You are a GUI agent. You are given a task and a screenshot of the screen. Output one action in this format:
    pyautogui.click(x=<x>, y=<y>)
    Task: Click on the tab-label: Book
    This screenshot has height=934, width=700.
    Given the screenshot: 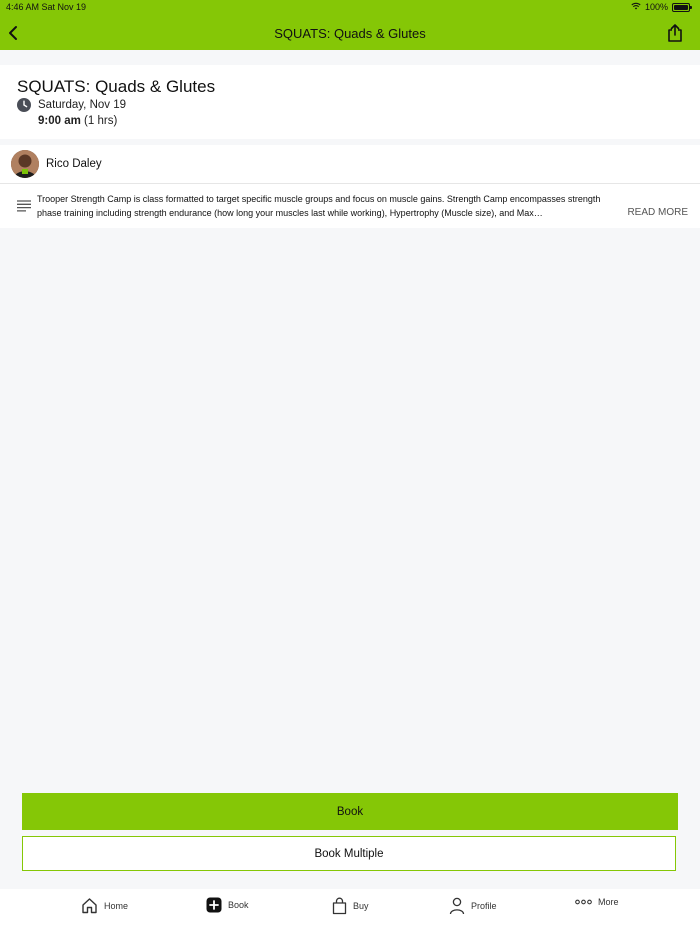 What is the action you would take?
    pyautogui.click(x=238, y=905)
    